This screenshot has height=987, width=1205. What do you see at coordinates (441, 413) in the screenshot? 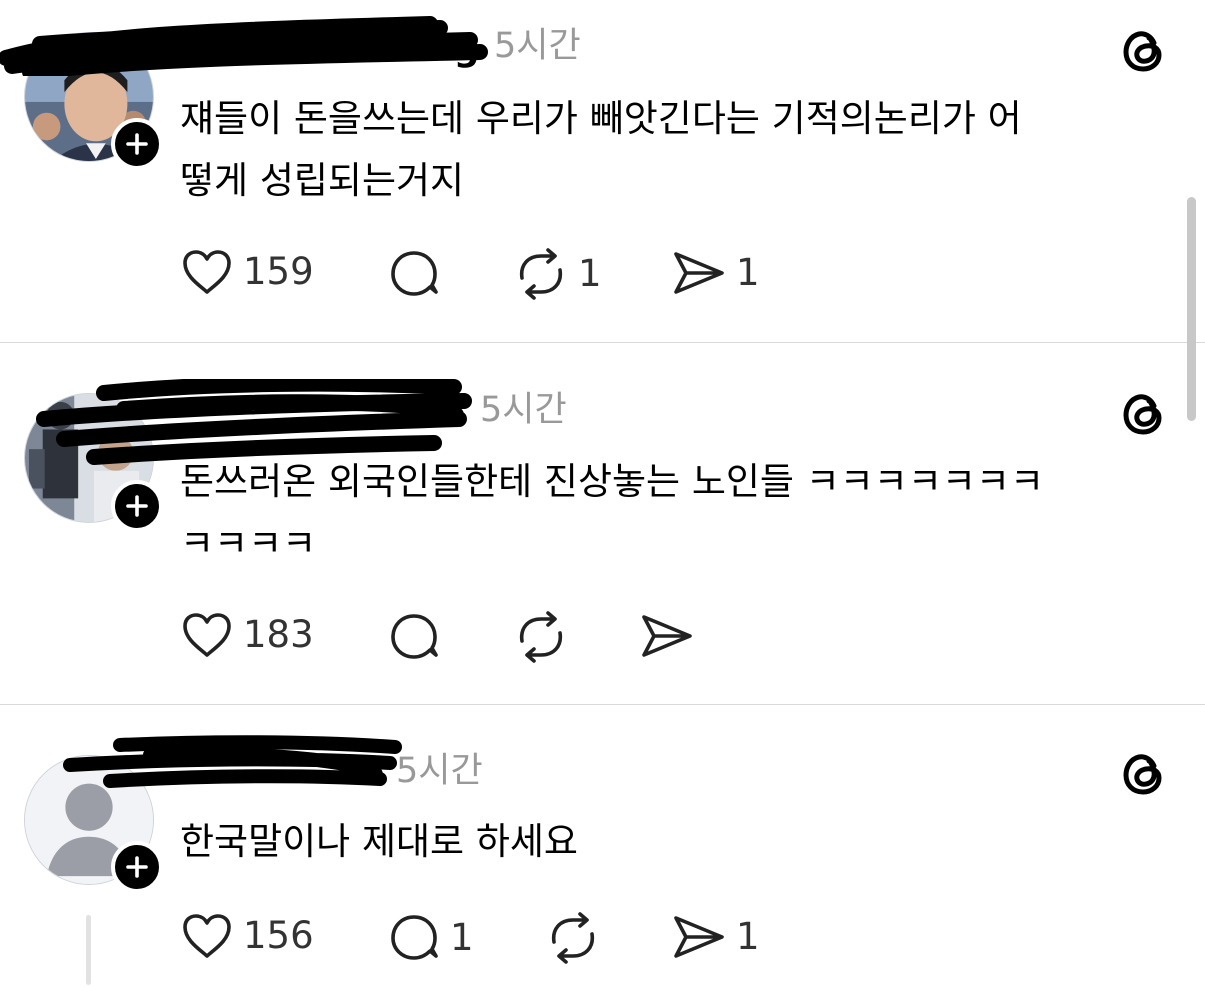
I see `username: 15` at bounding box center [441, 413].